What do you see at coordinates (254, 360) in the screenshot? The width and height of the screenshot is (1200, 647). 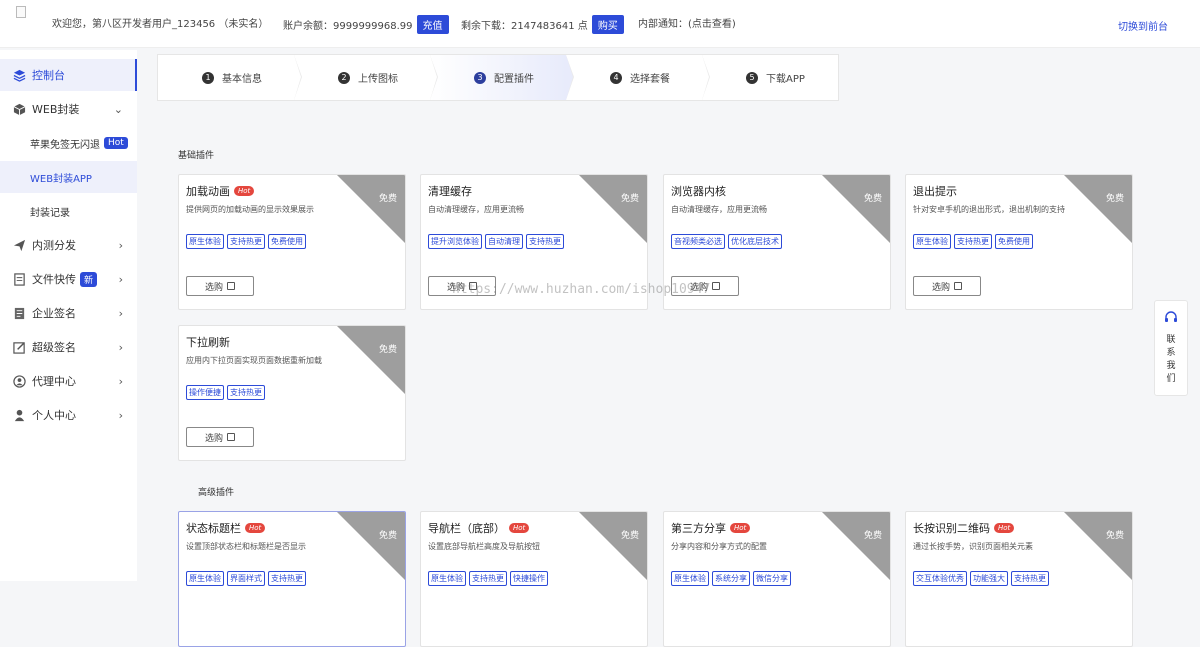 I see `card-description: 应用内下拉页面实现页面数据重新加载` at bounding box center [254, 360].